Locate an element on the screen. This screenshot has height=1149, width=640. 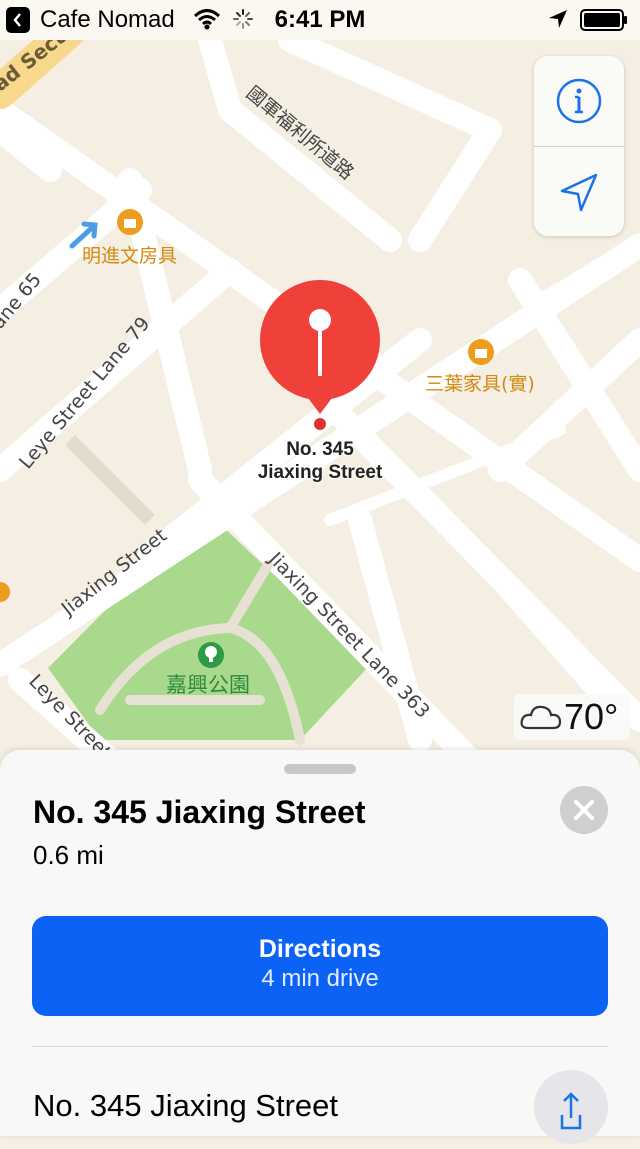
map-controls is located at coordinates (579, 146).